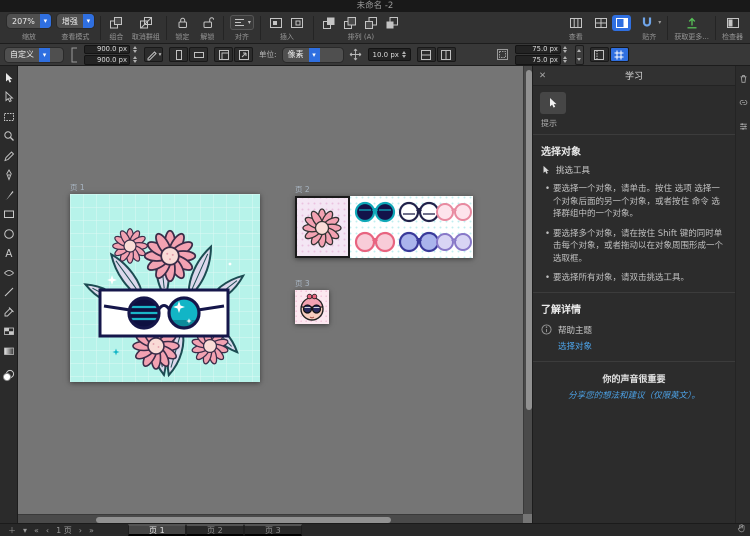  What do you see at coordinates (80, 530) in the screenshot?
I see `next-page-icon: ›` at bounding box center [80, 530].